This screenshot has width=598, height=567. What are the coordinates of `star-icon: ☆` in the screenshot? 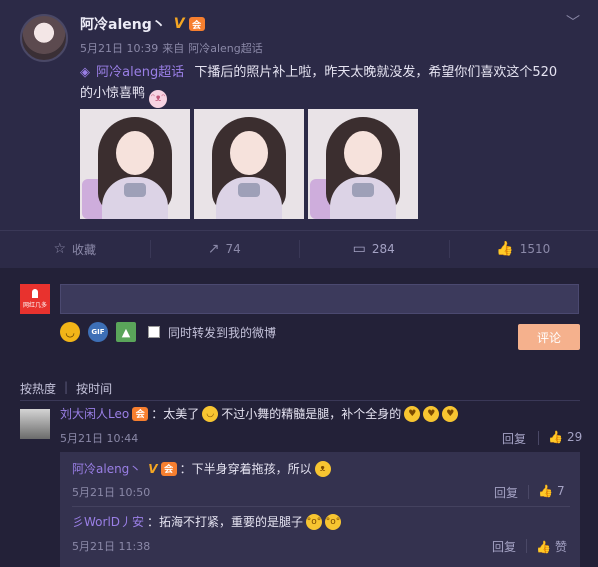 It's located at (60, 249).